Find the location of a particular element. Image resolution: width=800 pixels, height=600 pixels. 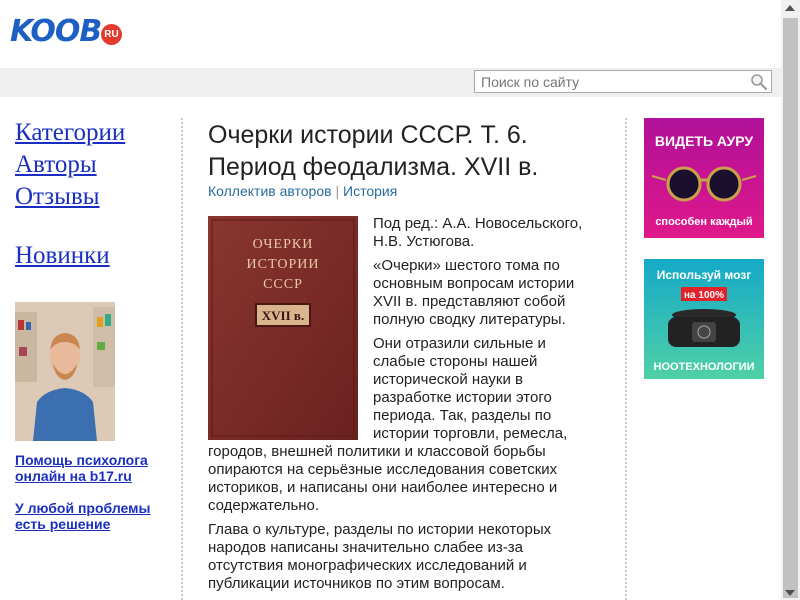

aura-ad-banner: ВИДЕТЬ АУРУ способен каждый is located at coordinates (704, 178).